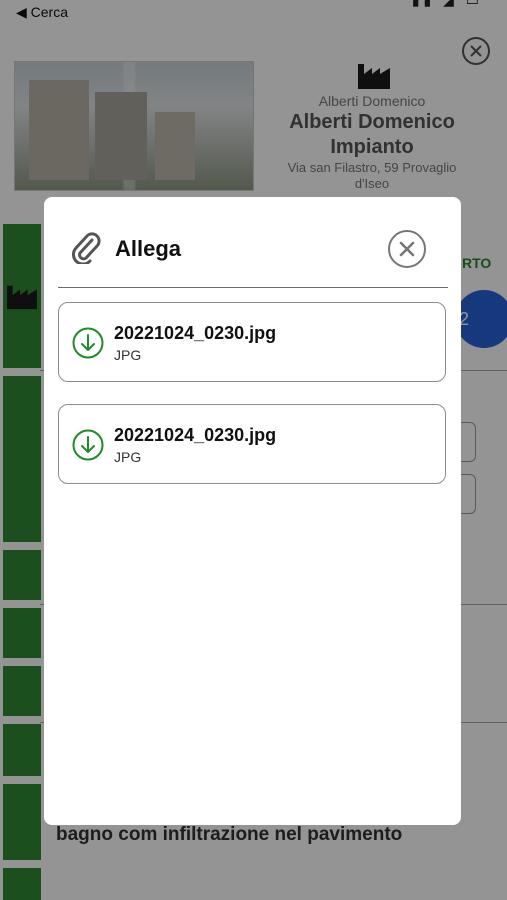  I want to click on close-icon, so click(407, 249).